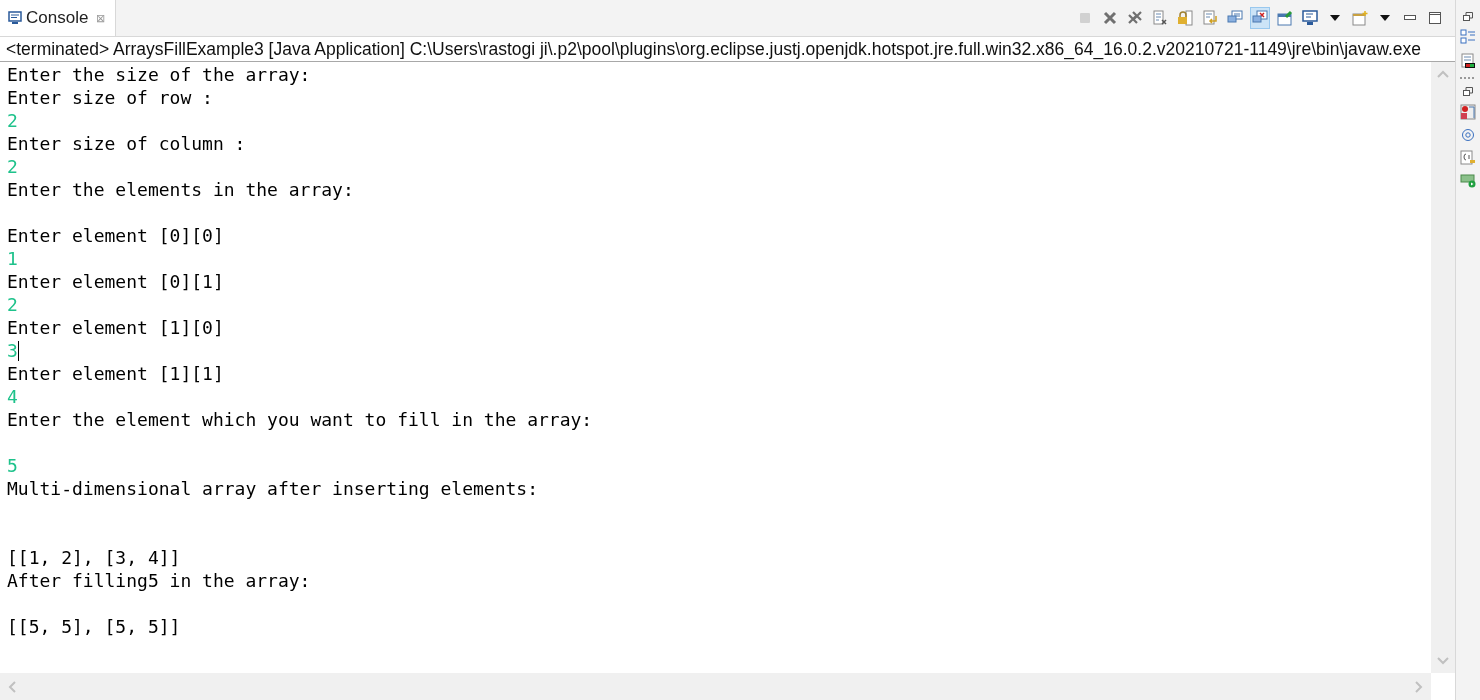 Image resolution: width=1480 pixels, height=700 pixels. I want to click on typed-input-text: 4, so click(12, 396).